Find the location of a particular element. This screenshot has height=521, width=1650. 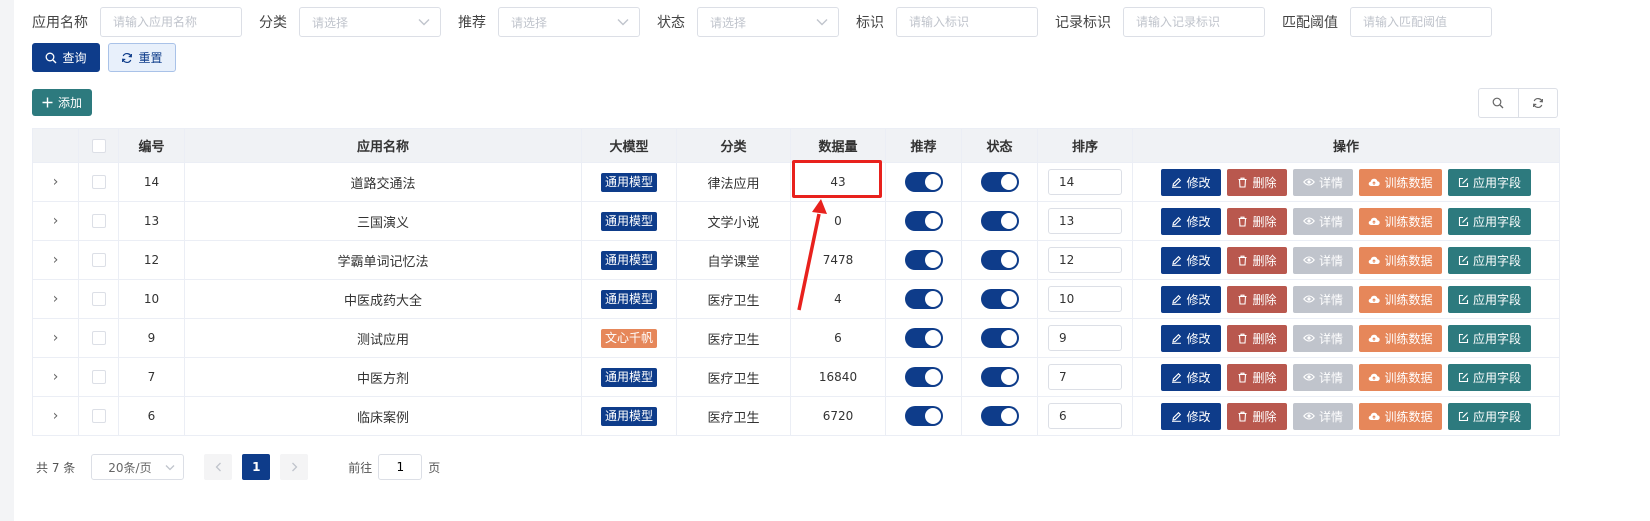

train-data-button-label: 训练数据 is located at coordinates (1408, 377).